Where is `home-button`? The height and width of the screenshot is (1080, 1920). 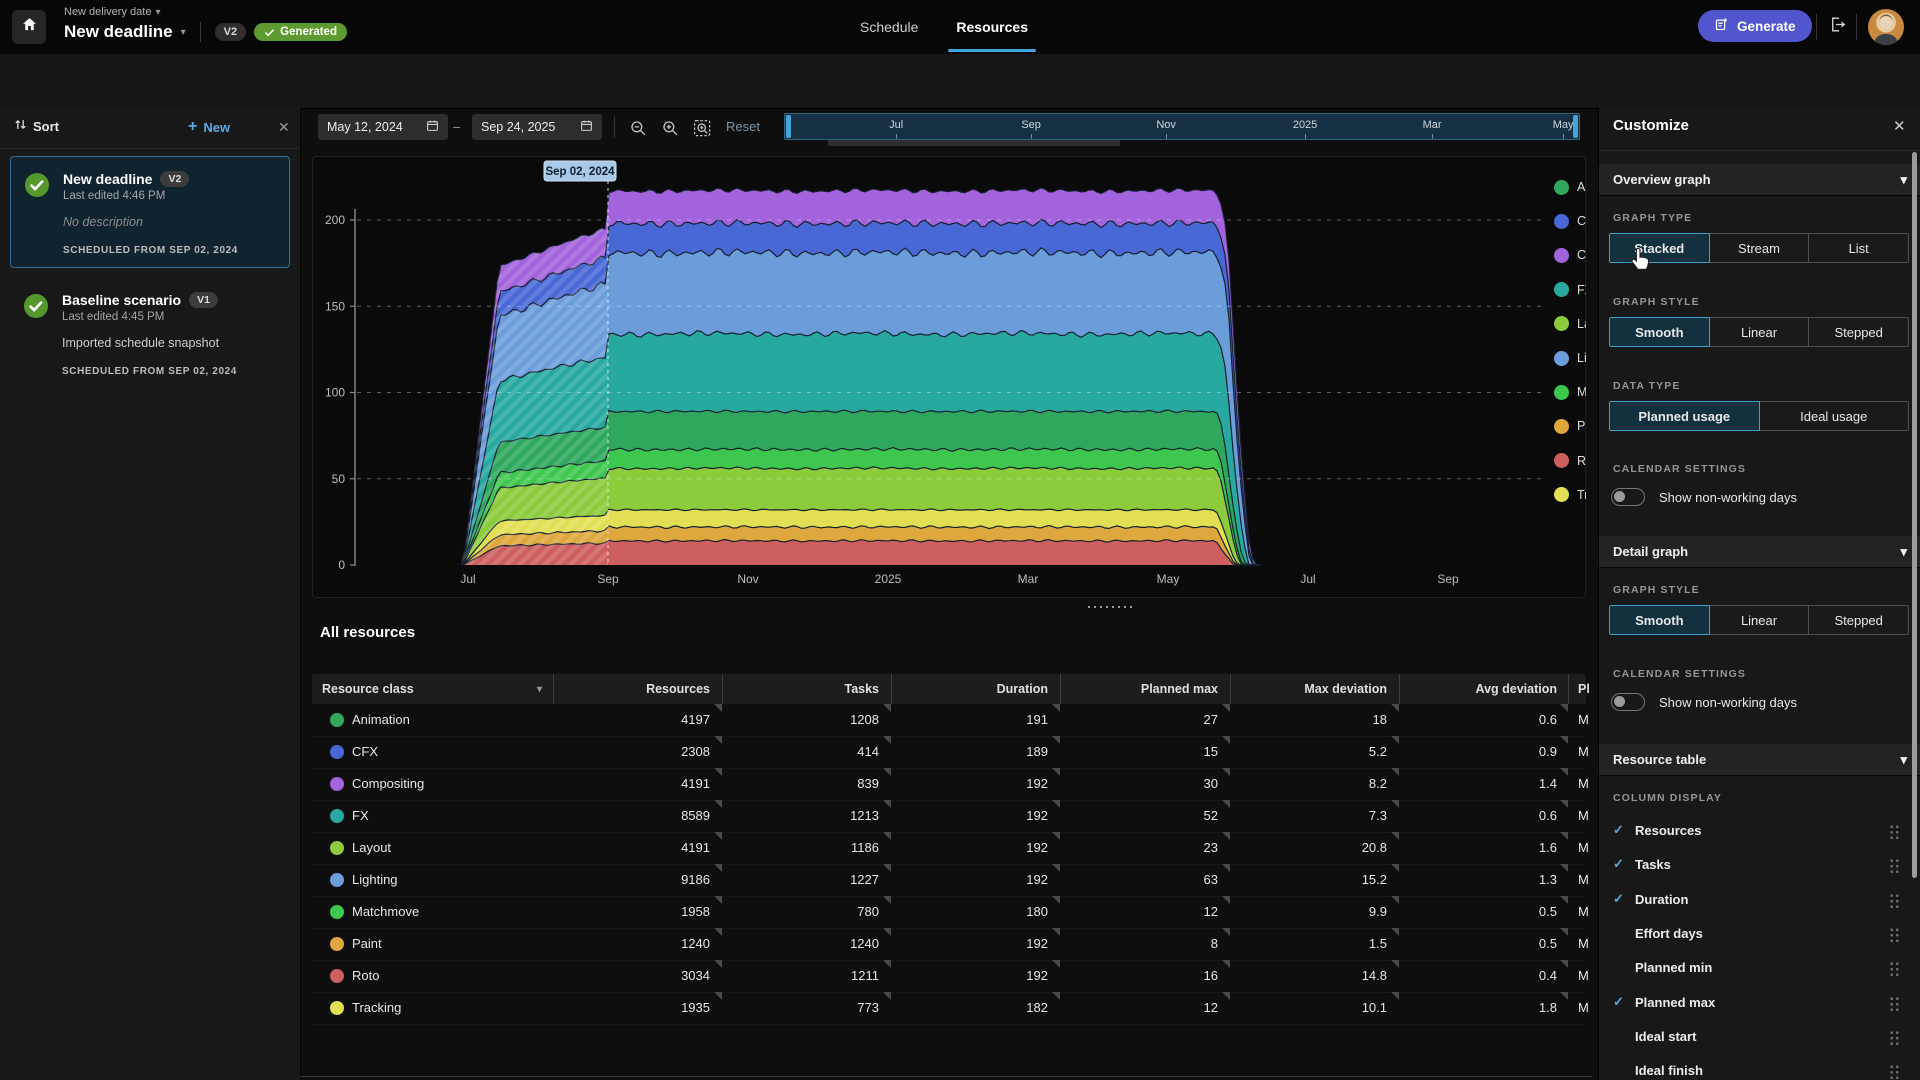
home-button is located at coordinates (29, 27).